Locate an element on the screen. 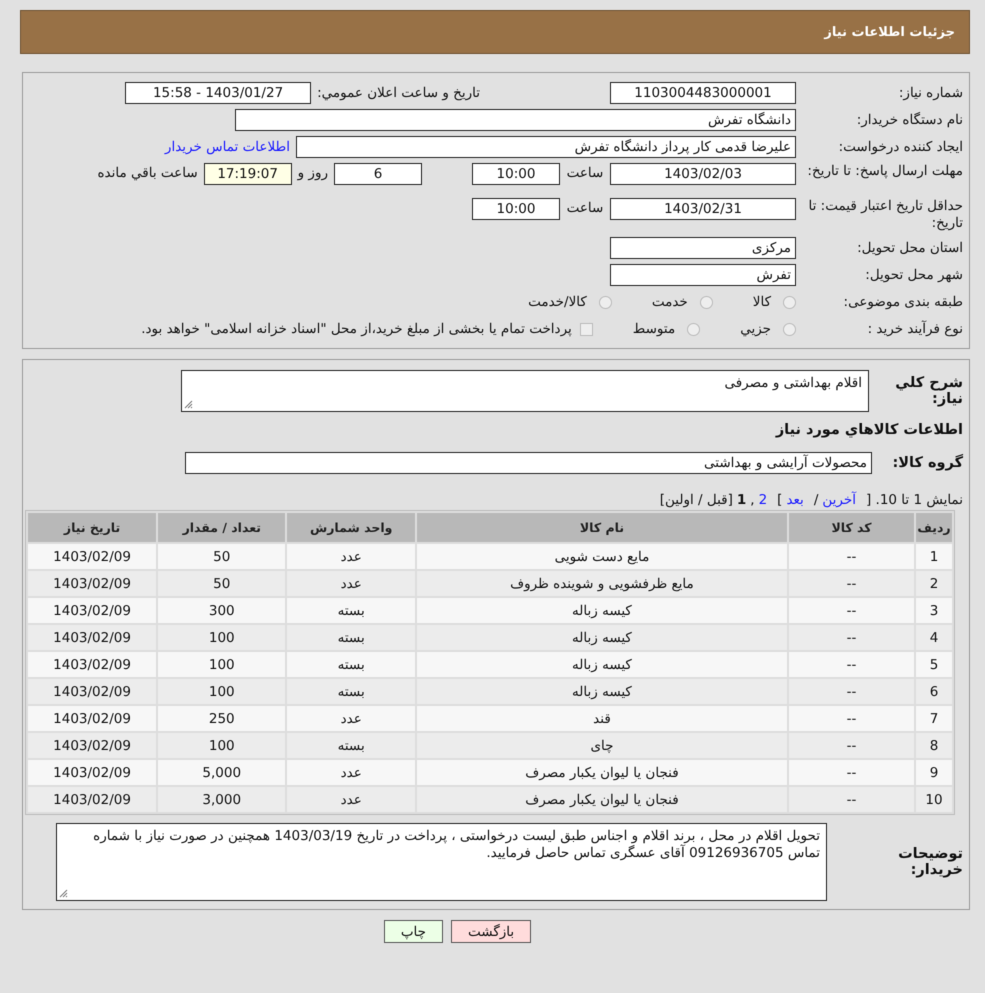 The height and width of the screenshot is (993, 985). field-label: شماره نیاز: is located at coordinates (930, 93).